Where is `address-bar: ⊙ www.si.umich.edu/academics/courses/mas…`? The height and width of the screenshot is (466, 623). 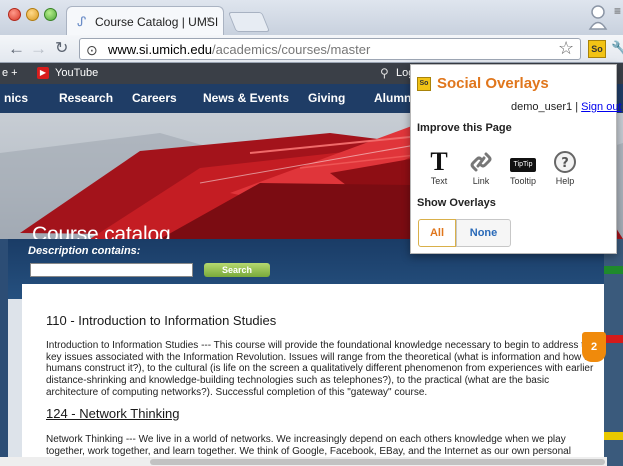
address-bar: ⊙ www.si.umich.edu/academics/courses/mas… is located at coordinates (330, 49).